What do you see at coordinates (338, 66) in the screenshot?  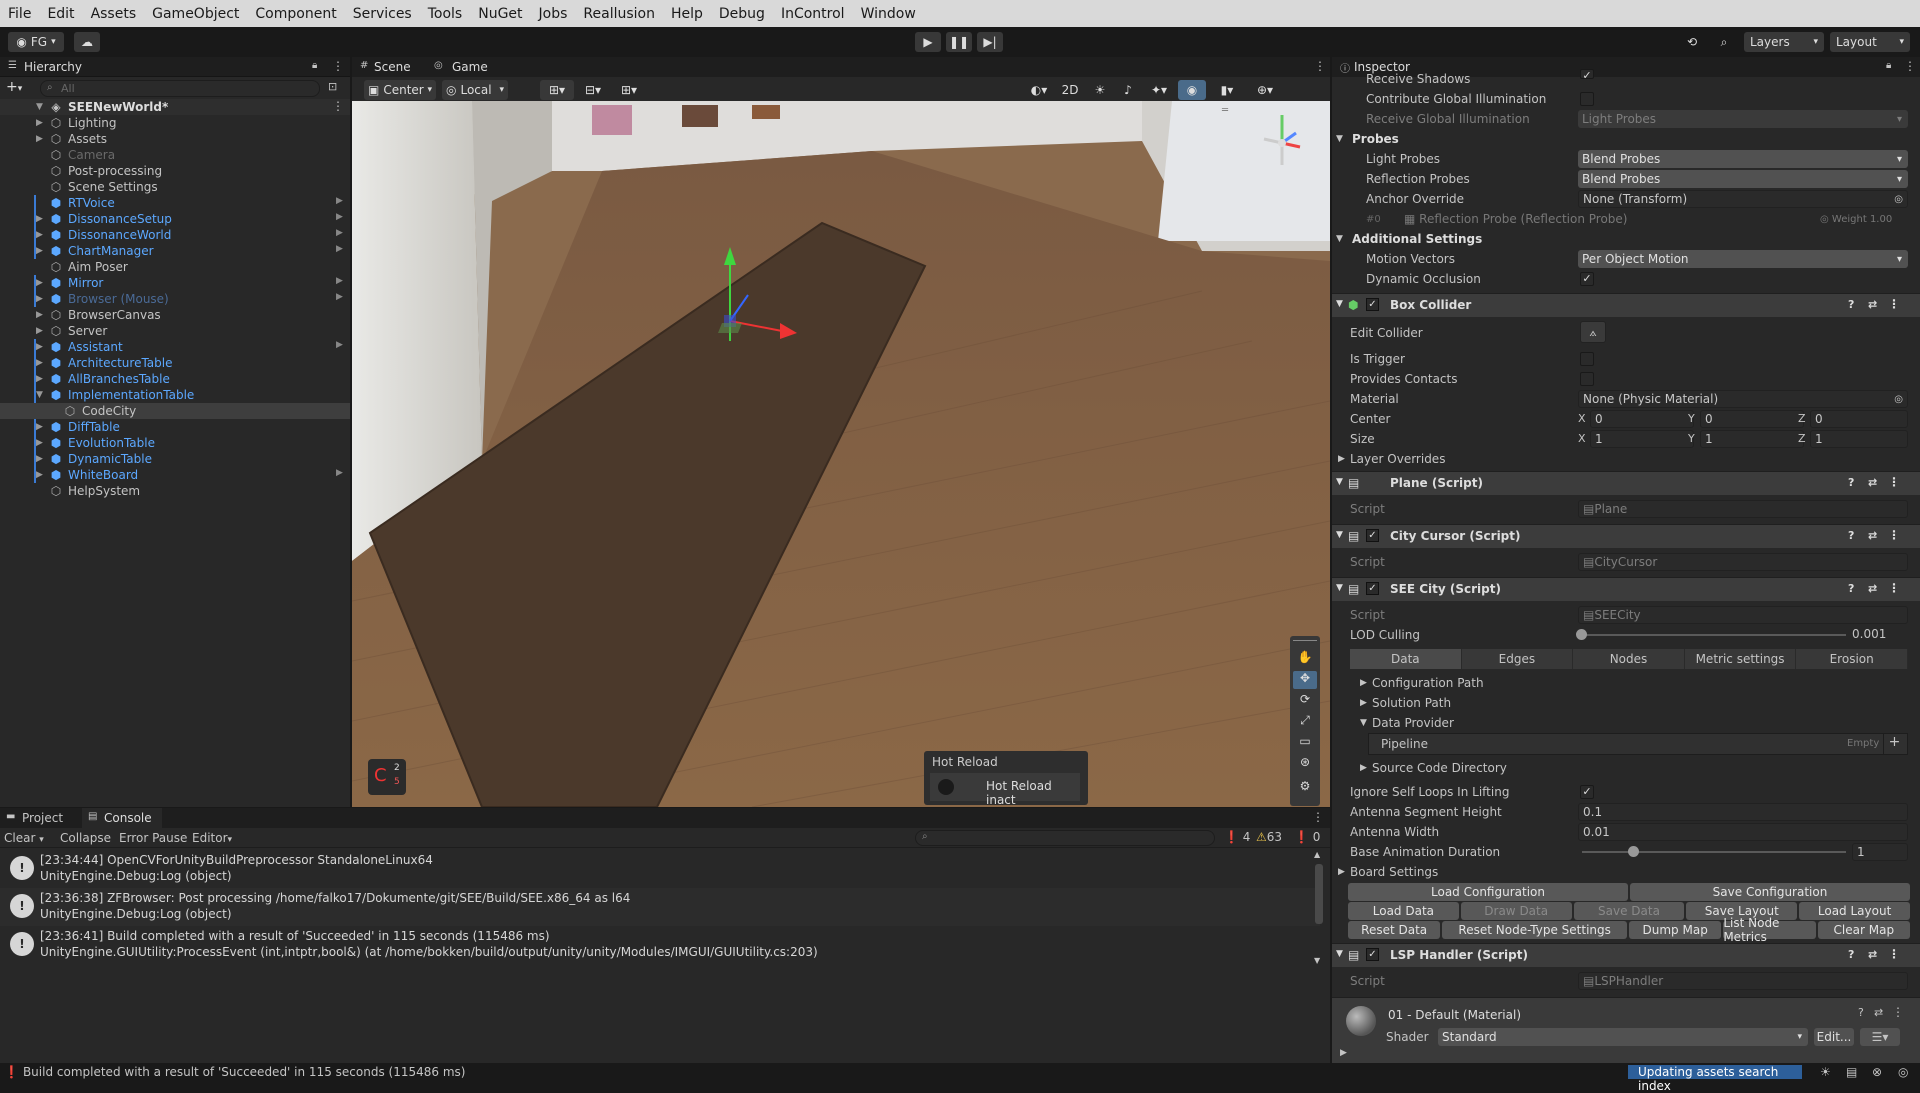 I see `more-icon: ⋮` at bounding box center [338, 66].